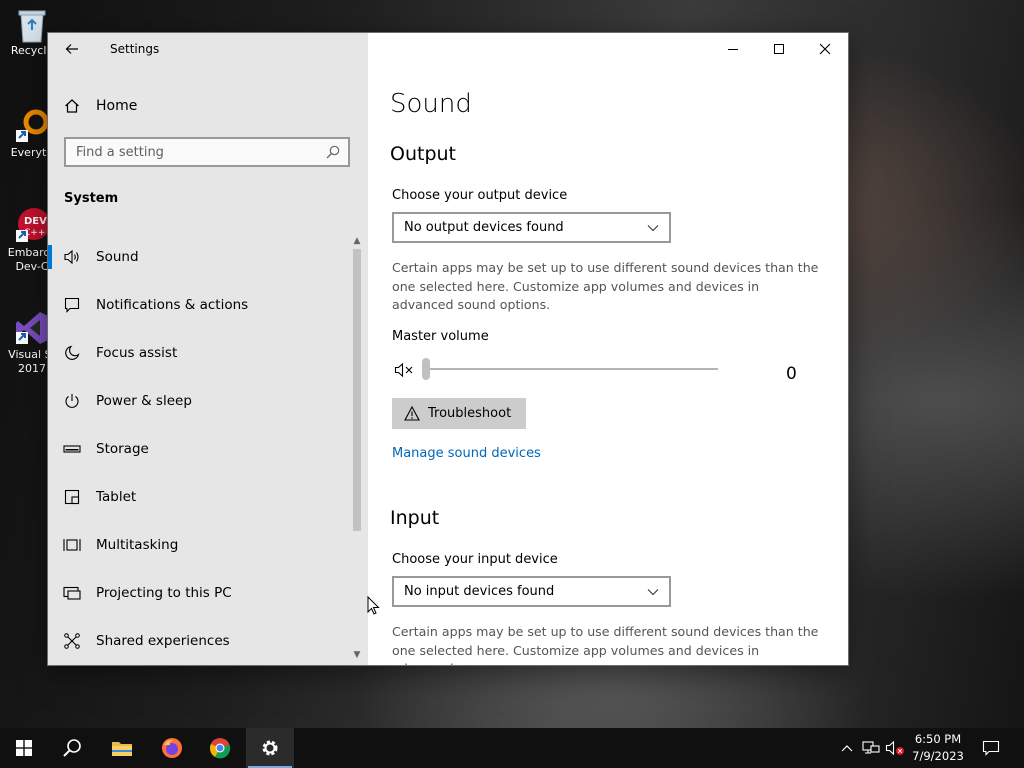 Image resolution: width=1024 pixels, height=768 pixels. What do you see at coordinates (431, 104) in the screenshot?
I see `page-title: Sound` at bounding box center [431, 104].